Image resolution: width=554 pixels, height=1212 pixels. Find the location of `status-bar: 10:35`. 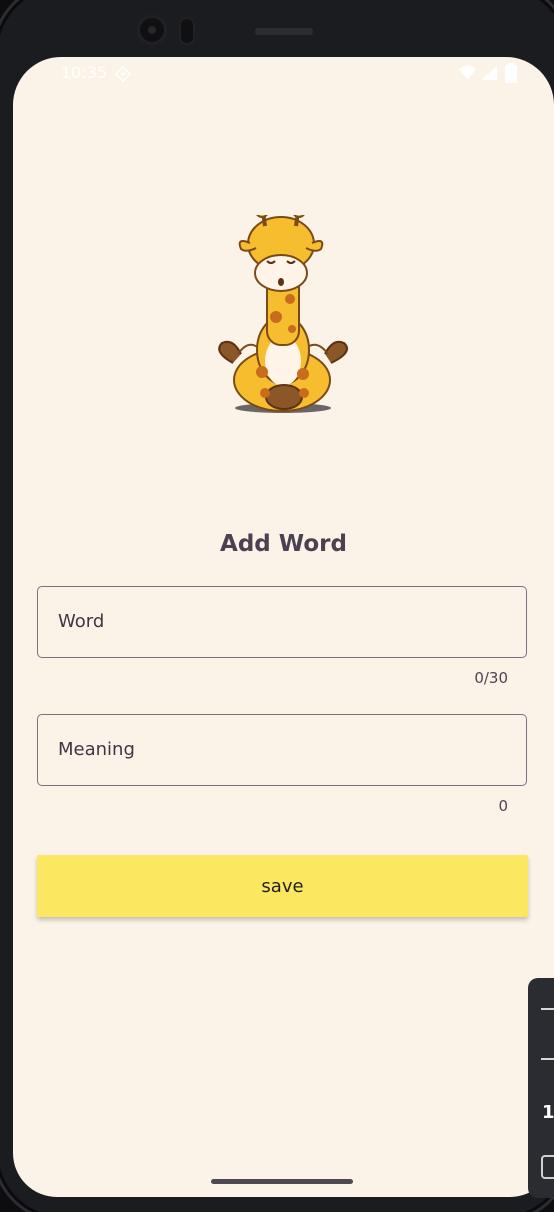

status-bar: 10:35 is located at coordinates (283, 73).